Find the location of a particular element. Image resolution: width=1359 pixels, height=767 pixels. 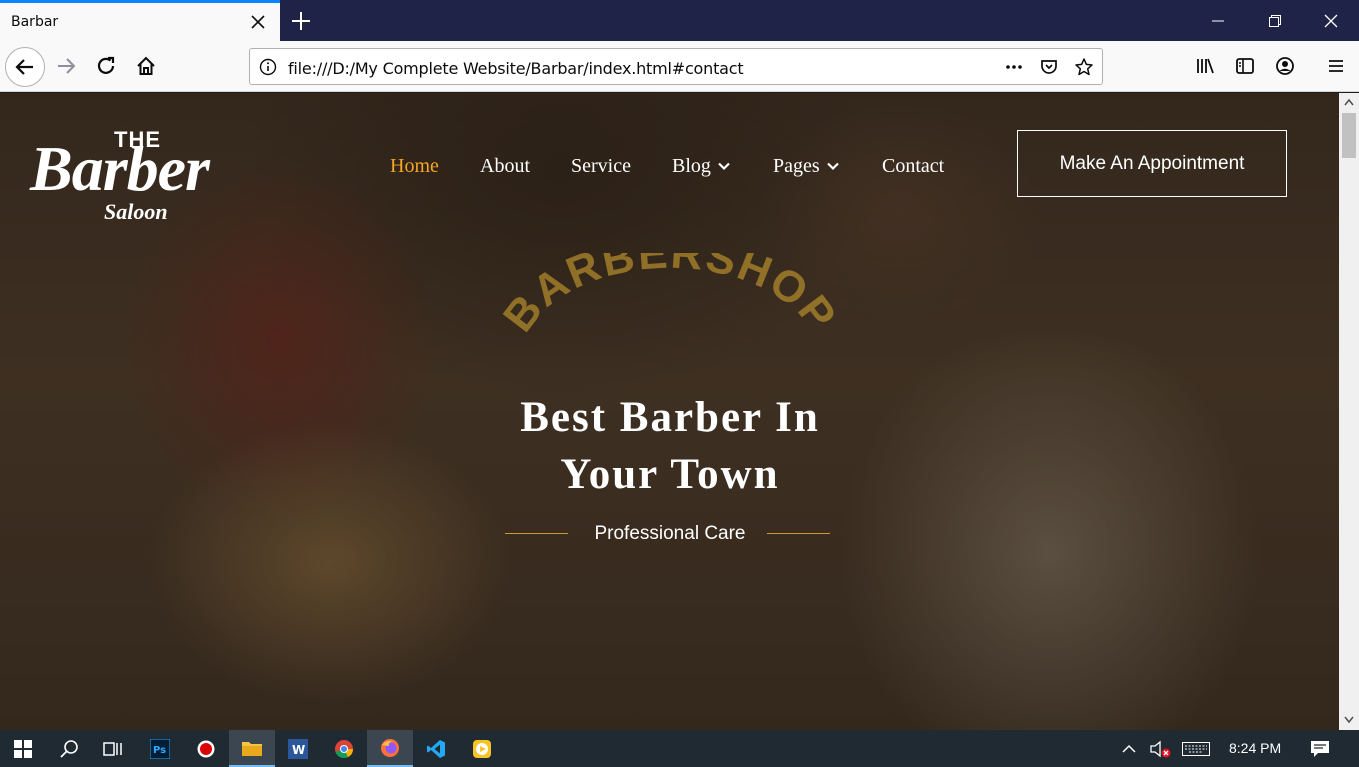

chevron-up-icon is located at coordinates (1129, 748).